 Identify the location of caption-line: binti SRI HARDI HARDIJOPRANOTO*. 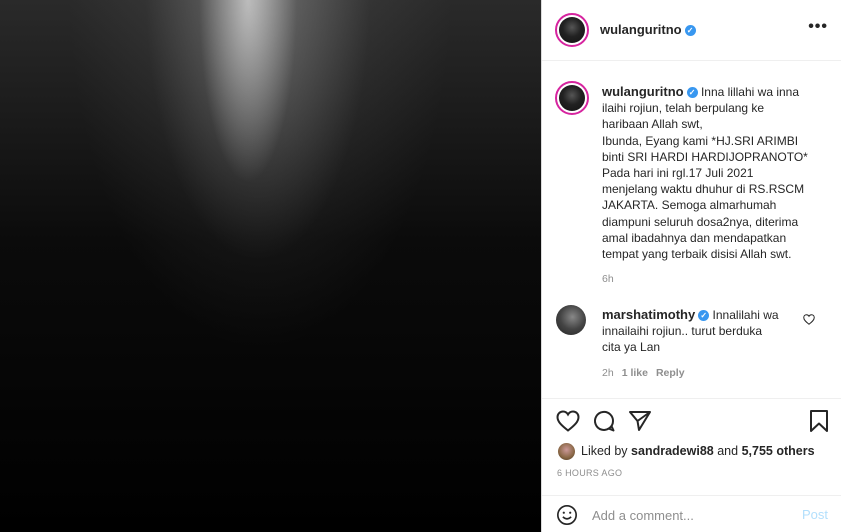
(705, 156).